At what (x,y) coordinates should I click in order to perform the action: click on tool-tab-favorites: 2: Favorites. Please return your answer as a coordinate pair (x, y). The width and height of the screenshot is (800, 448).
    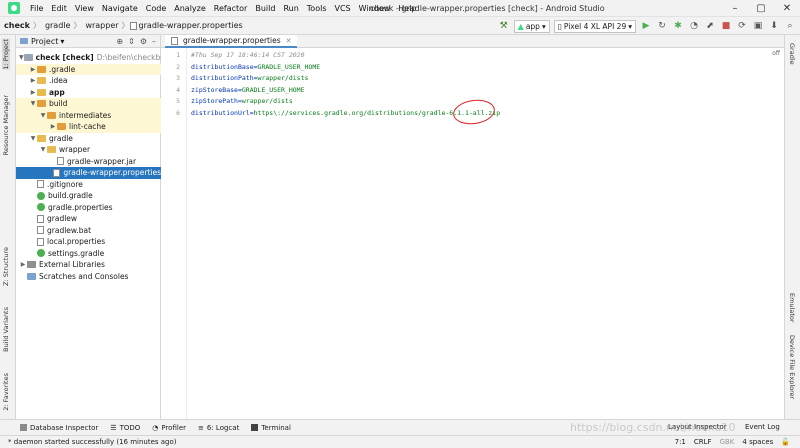
    Looking at the image, I should click on (6, 392).